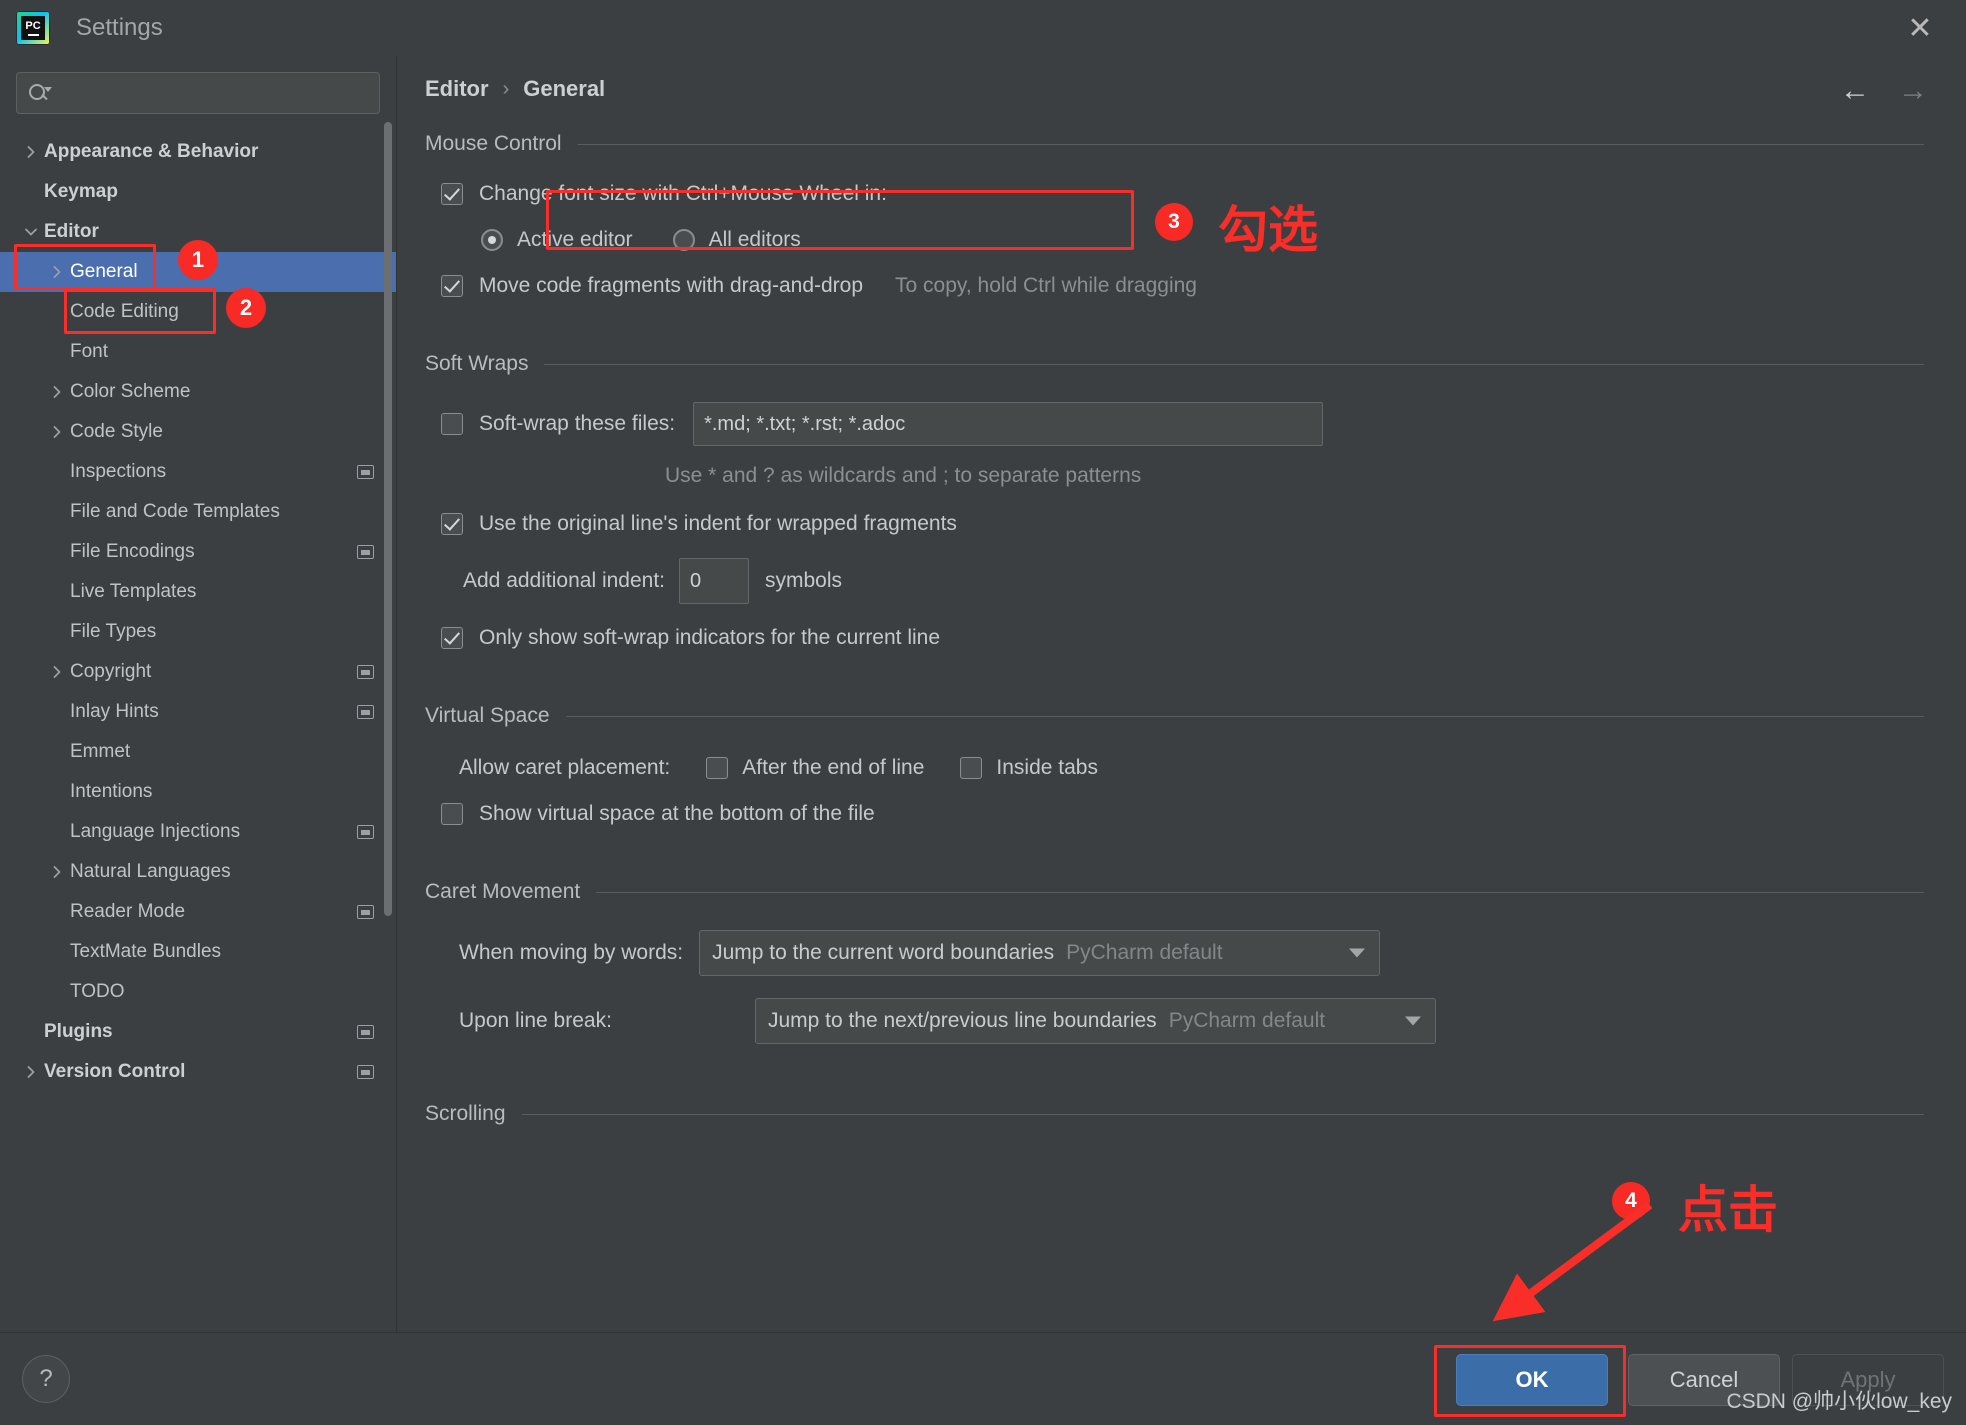  I want to click on only-current-line-checkbox, so click(452, 638).